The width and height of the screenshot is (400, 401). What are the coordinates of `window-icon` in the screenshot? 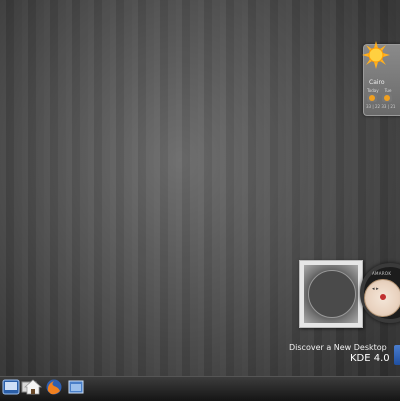 It's located at (76, 387).